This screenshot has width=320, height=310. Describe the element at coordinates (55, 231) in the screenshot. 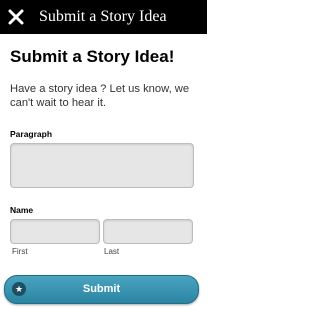

I see `first-name-input` at that location.